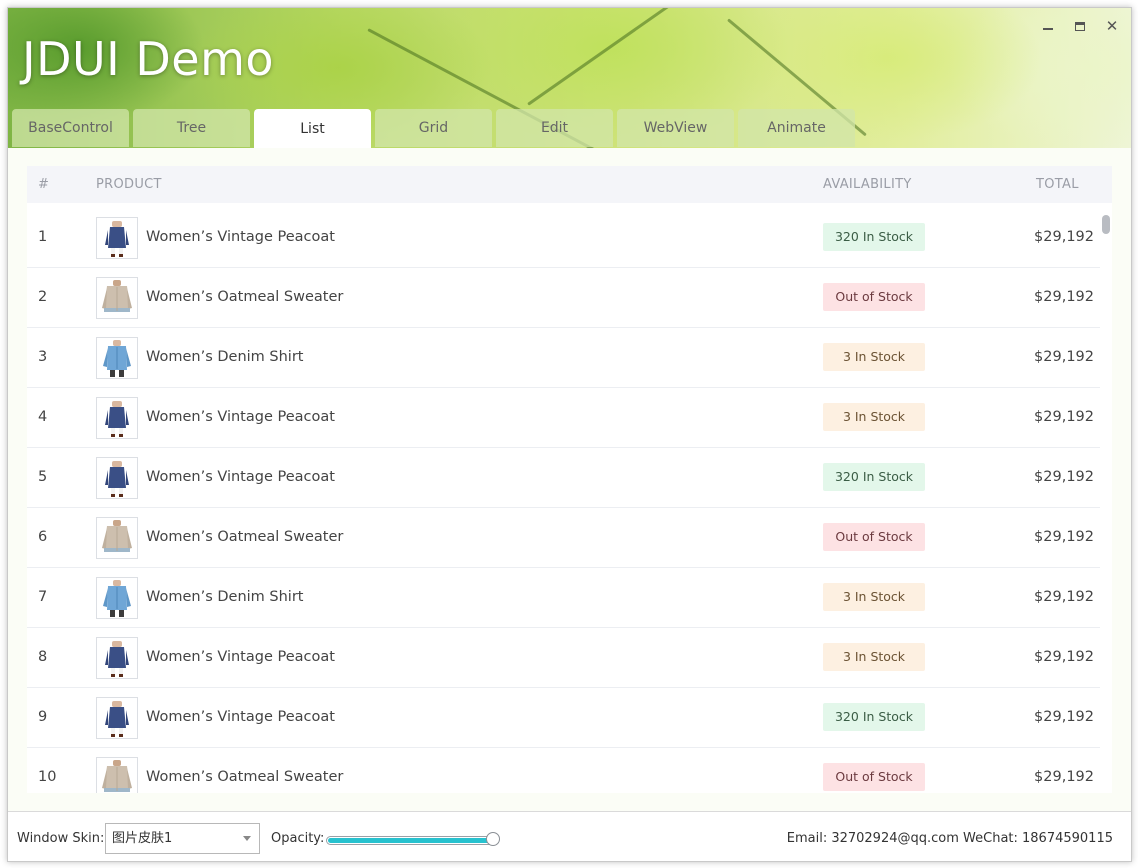  Describe the element at coordinates (675, 128) in the screenshot. I see `tab-webview: WebView` at that location.